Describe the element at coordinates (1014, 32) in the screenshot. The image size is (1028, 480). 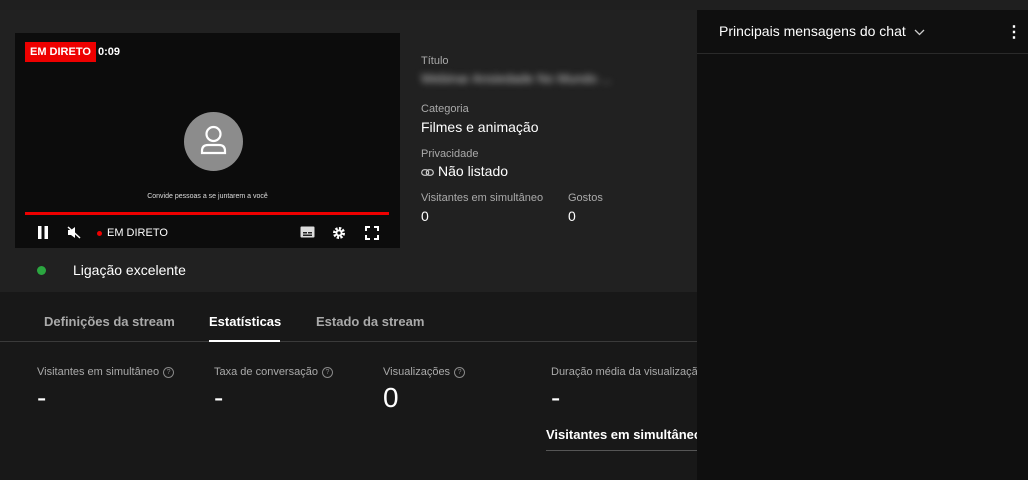
I see `more-options-icon: ⋮` at that location.